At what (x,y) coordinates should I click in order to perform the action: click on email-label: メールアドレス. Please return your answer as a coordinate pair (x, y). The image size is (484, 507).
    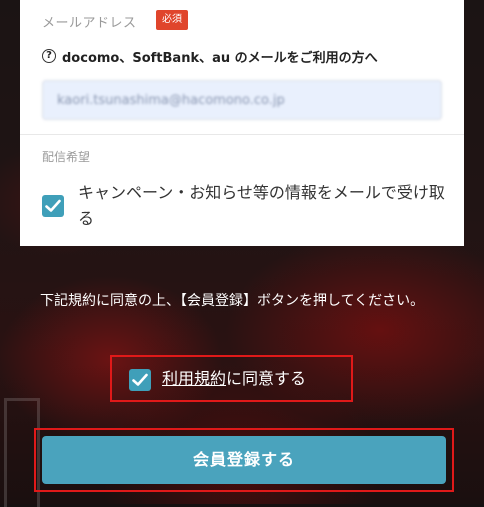
    Looking at the image, I should click on (89, 23).